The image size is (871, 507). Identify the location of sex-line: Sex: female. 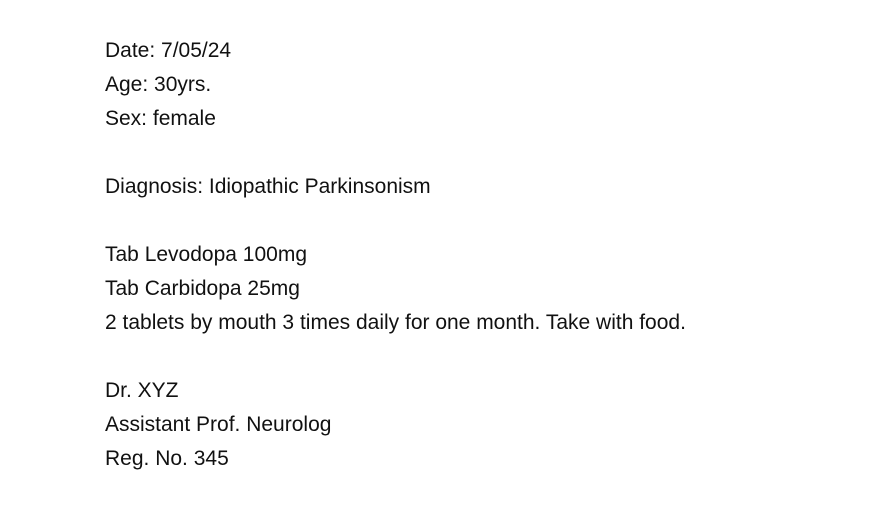
(160, 118).